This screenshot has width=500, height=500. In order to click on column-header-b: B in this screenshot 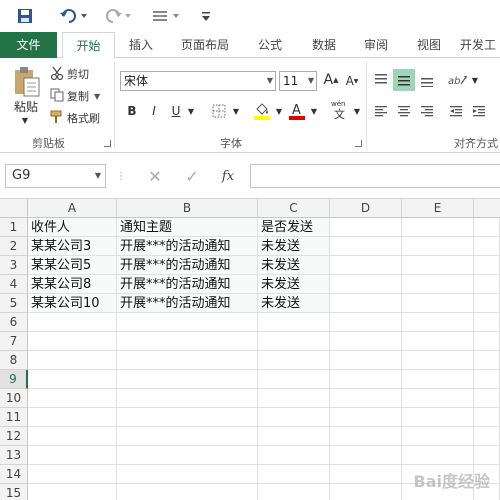, I will do `click(187, 208)`.